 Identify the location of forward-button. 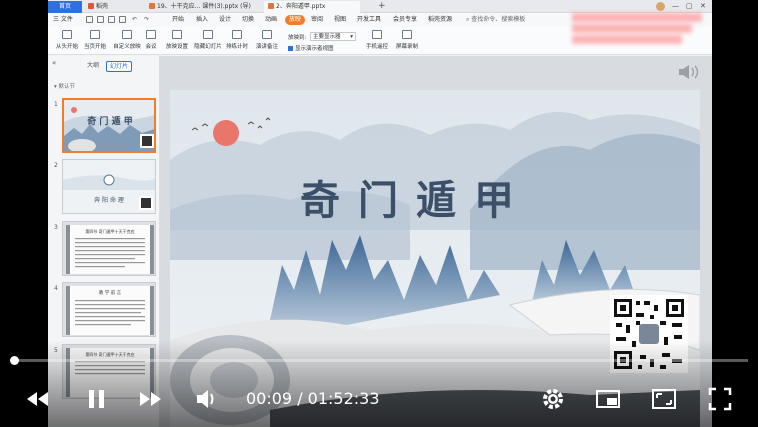
(151, 399).